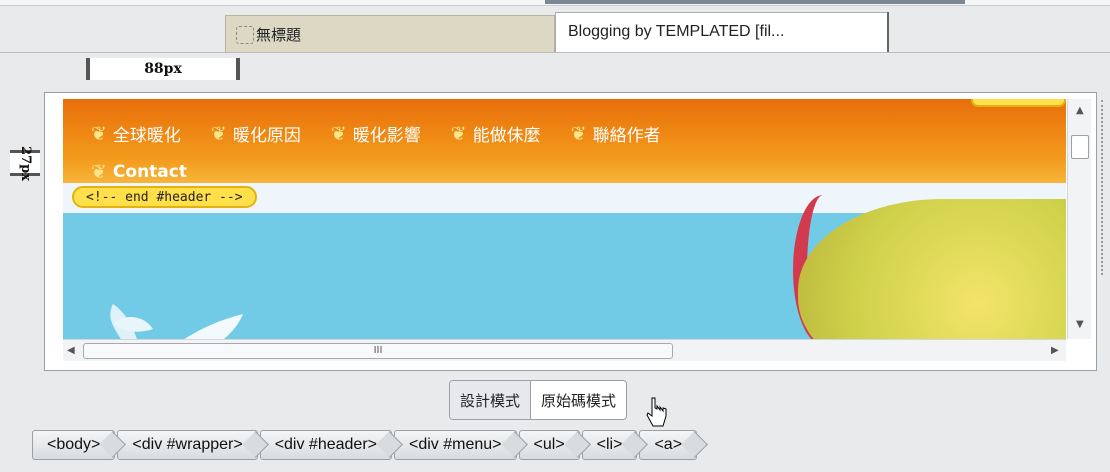  I want to click on height-ruler-label: 27px, so click(25, 163).